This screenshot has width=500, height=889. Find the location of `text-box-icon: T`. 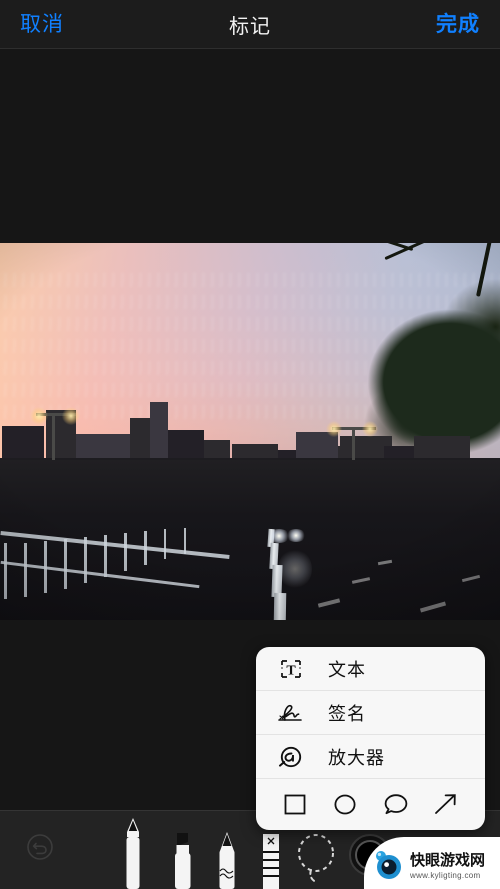

text-box-icon: T is located at coordinates (291, 669).